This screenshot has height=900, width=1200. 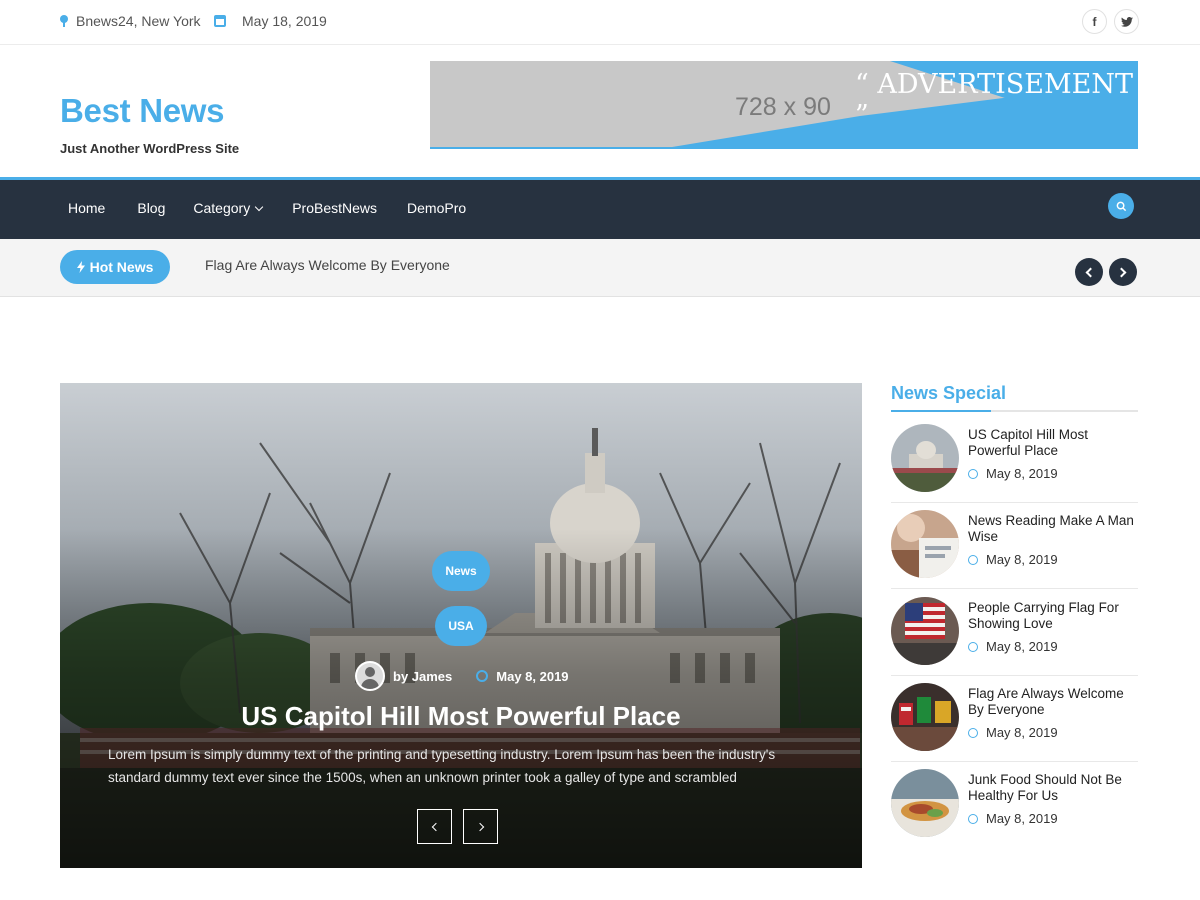 I want to click on category-badge-news: News, so click(x=461, y=571).